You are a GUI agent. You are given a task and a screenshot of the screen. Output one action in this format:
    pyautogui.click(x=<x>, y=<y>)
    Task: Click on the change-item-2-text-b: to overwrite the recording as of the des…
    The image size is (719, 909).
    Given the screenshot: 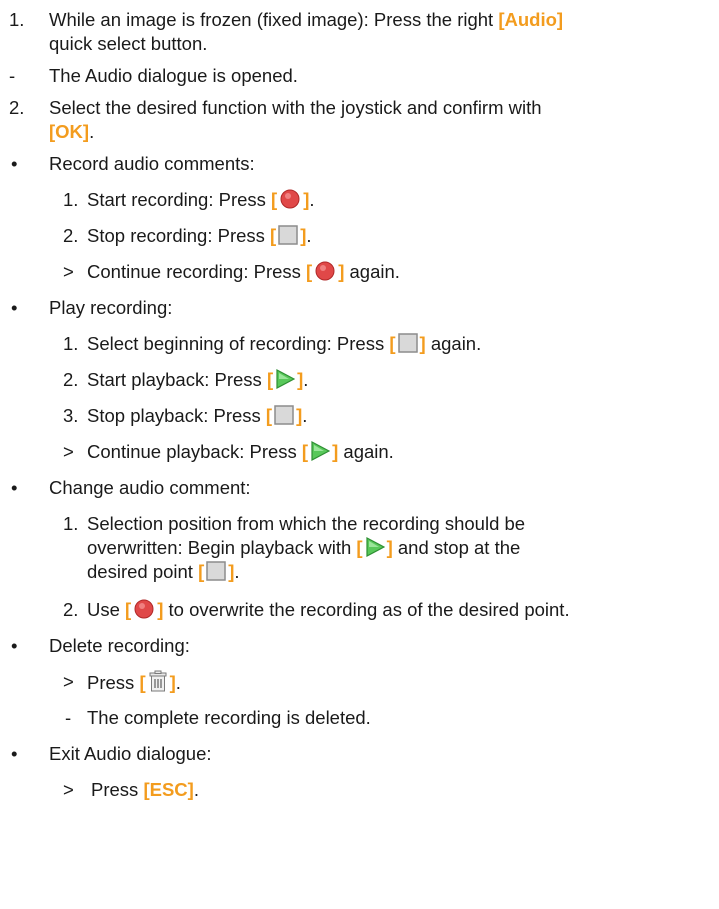 What is the action you would take?
    pyautogui.click(x=366, y=609)
    